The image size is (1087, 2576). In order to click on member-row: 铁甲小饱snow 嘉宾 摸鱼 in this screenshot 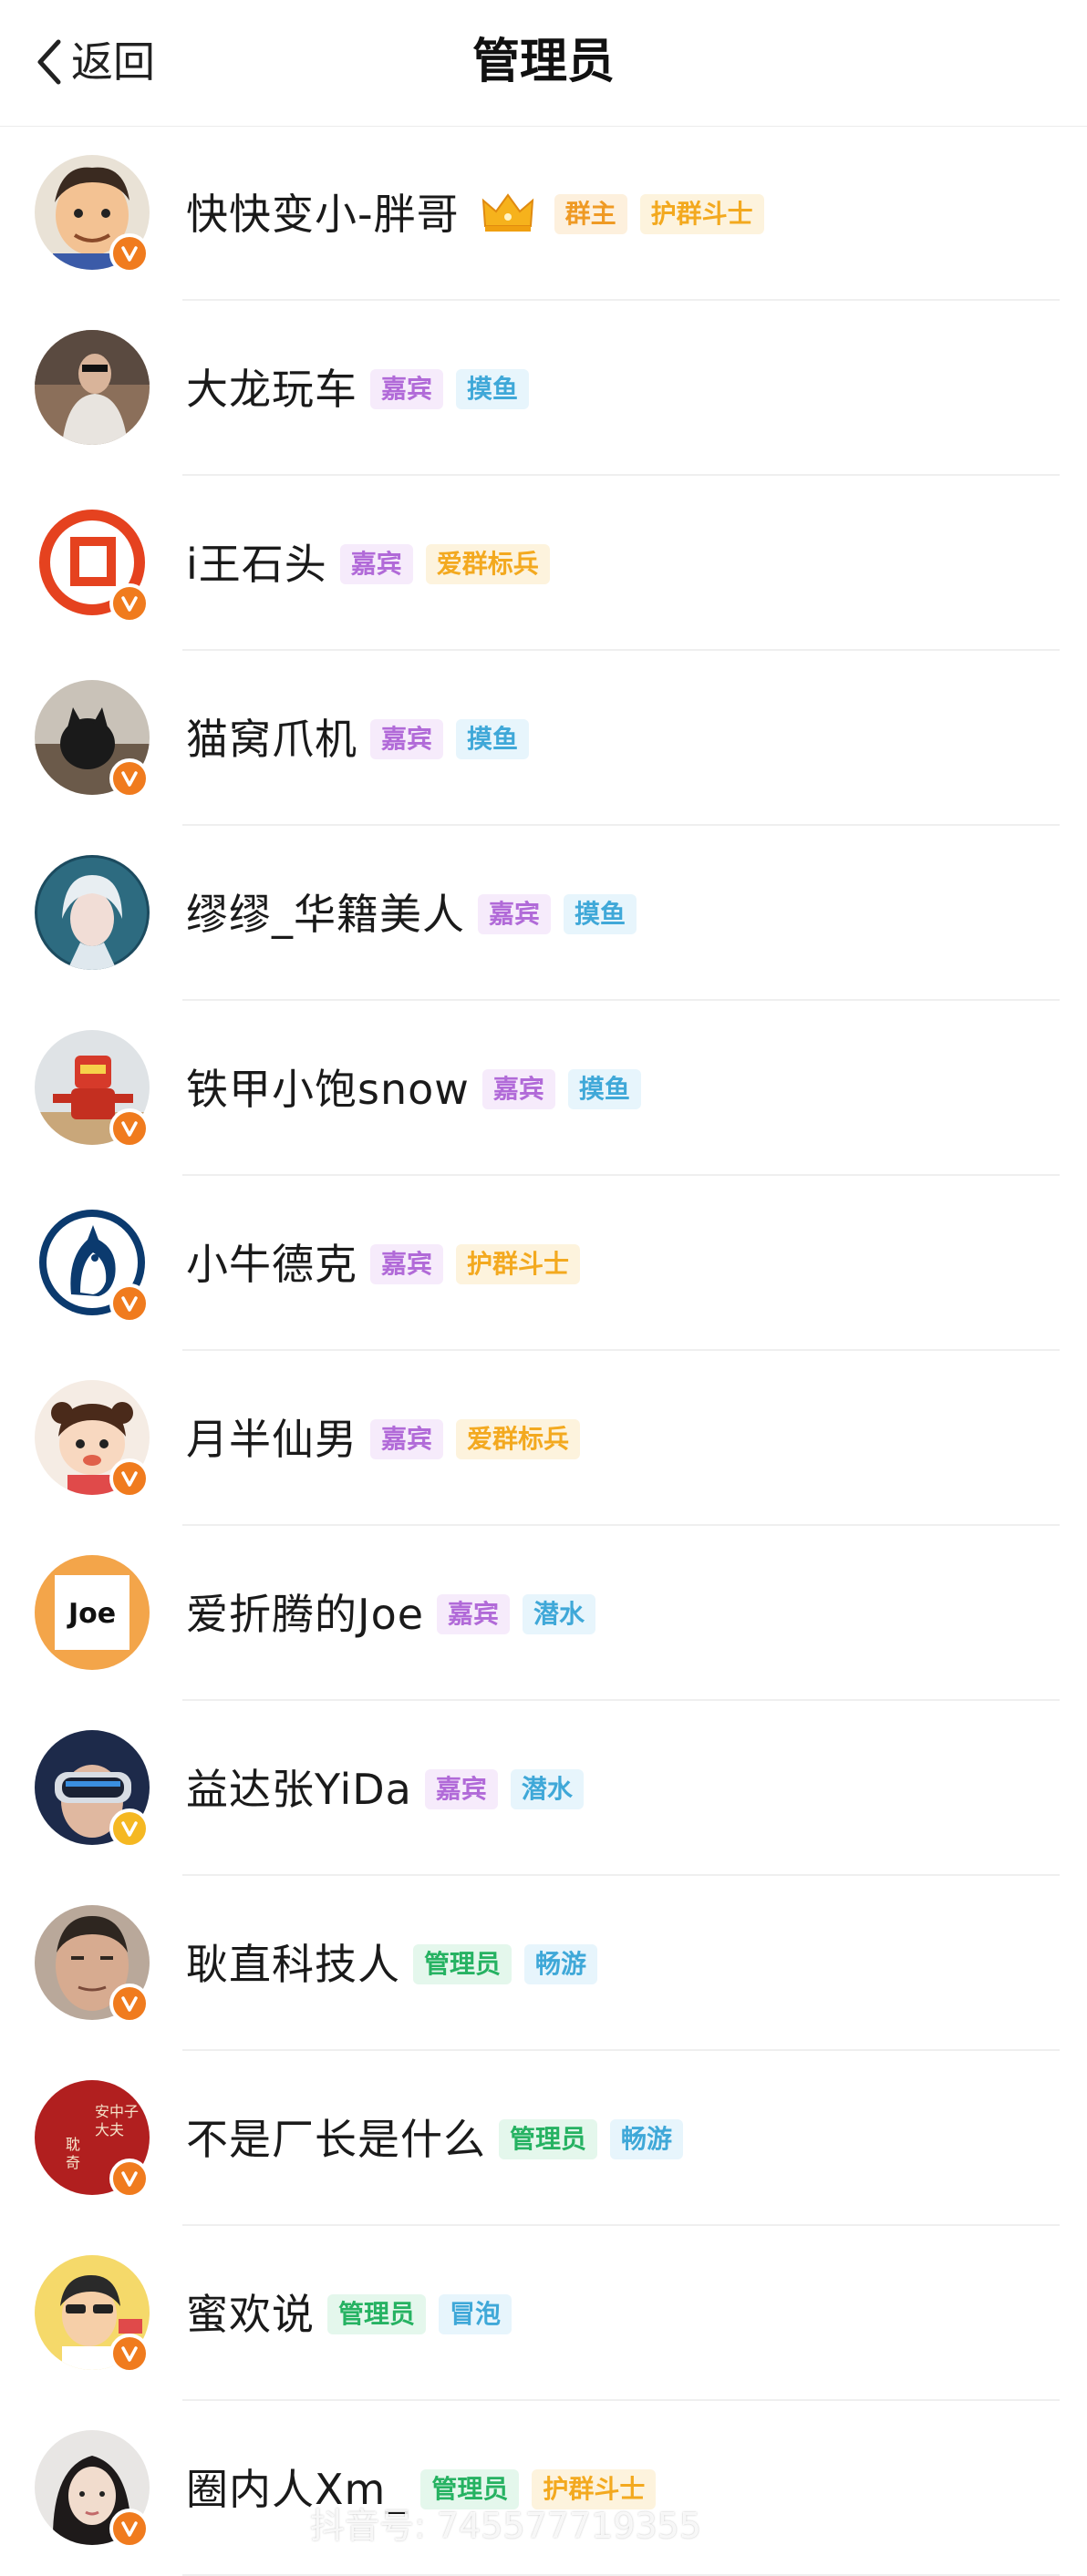, I will do `click(543, 1088)`.